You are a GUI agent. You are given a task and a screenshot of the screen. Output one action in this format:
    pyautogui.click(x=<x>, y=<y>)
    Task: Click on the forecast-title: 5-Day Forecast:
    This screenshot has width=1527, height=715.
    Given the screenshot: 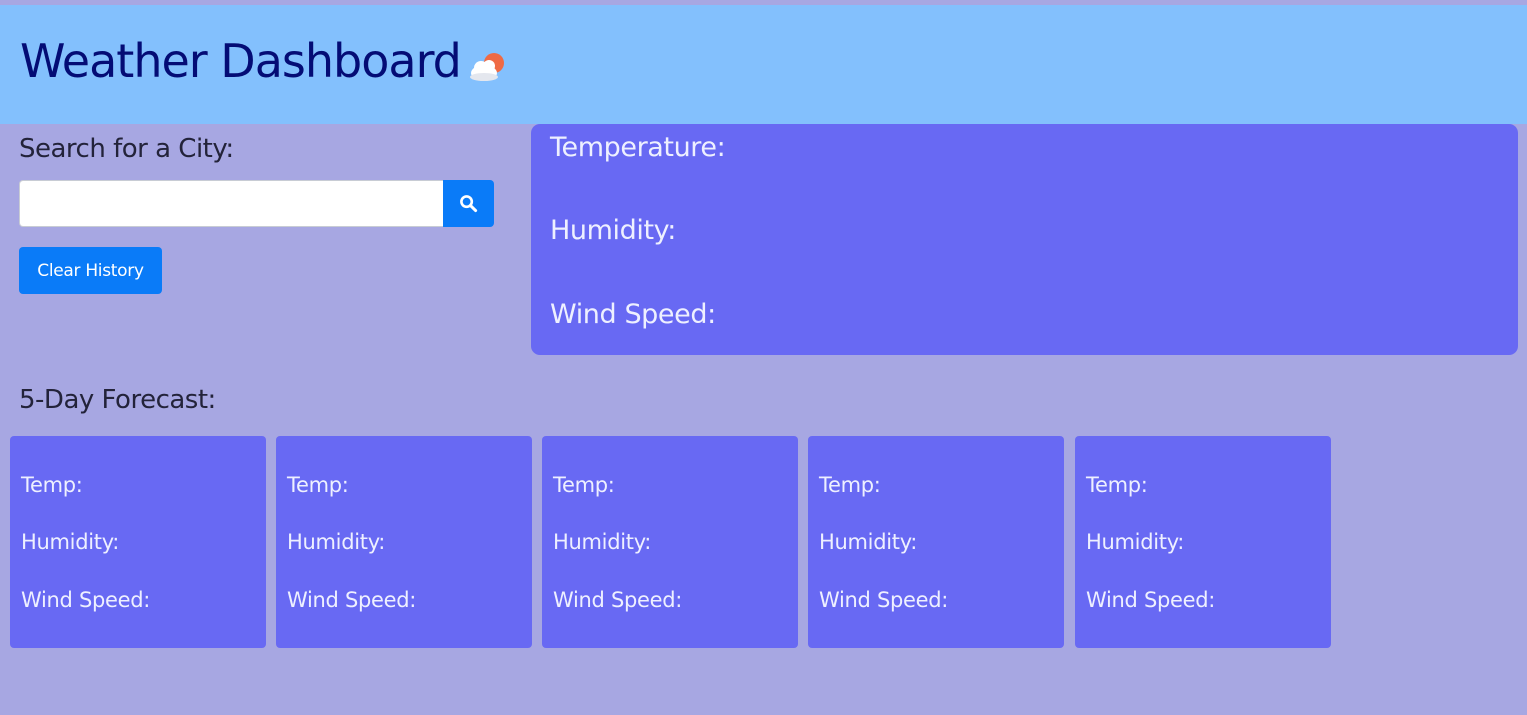 What is the action you would take?
    pyautogui.click(x=117, y=400)
    